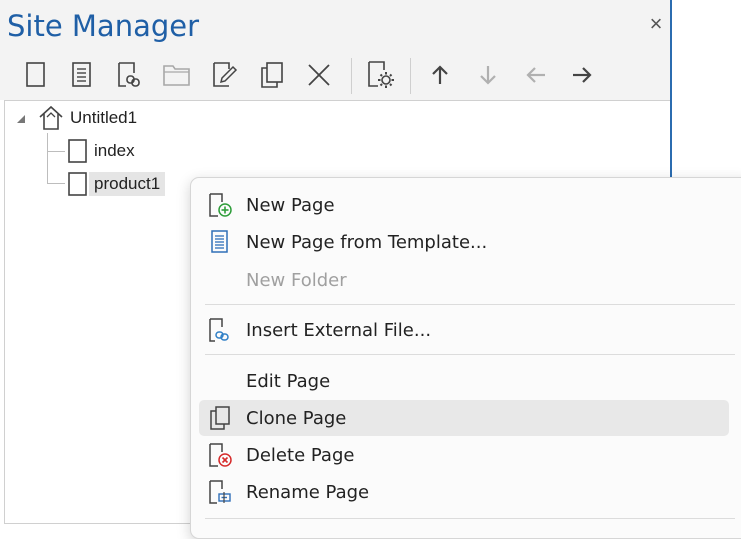 This screenshot has height=539, width=741. What do you see at coordinates (464, 205) in the screenshot?
I see `menu-item-new-page: New Page` at bounding box center [464, 205].